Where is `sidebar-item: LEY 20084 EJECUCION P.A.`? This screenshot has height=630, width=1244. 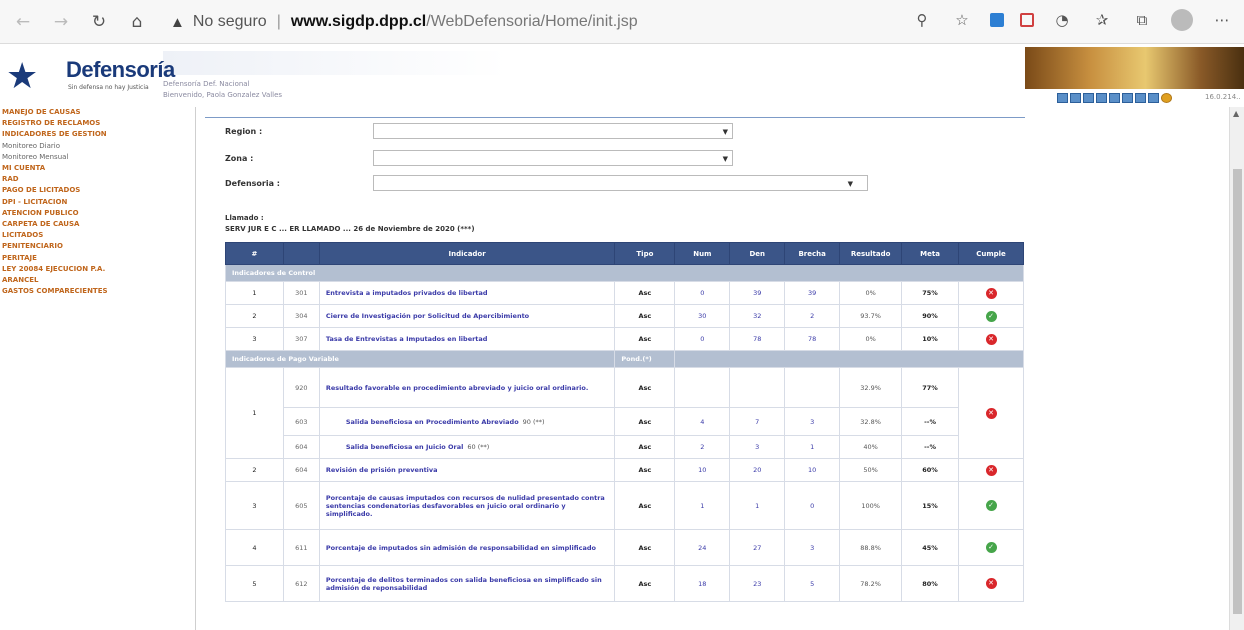
sidebar-item: LEY 20084 EJECUCION P.A. is located at coordinates (96, 269).